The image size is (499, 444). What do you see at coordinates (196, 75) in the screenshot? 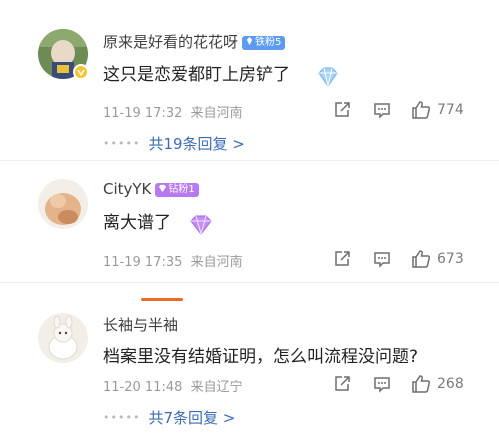
I see `comment-text: 这只是恋爱都盯上房铲了` at bounding box center [196, 75].